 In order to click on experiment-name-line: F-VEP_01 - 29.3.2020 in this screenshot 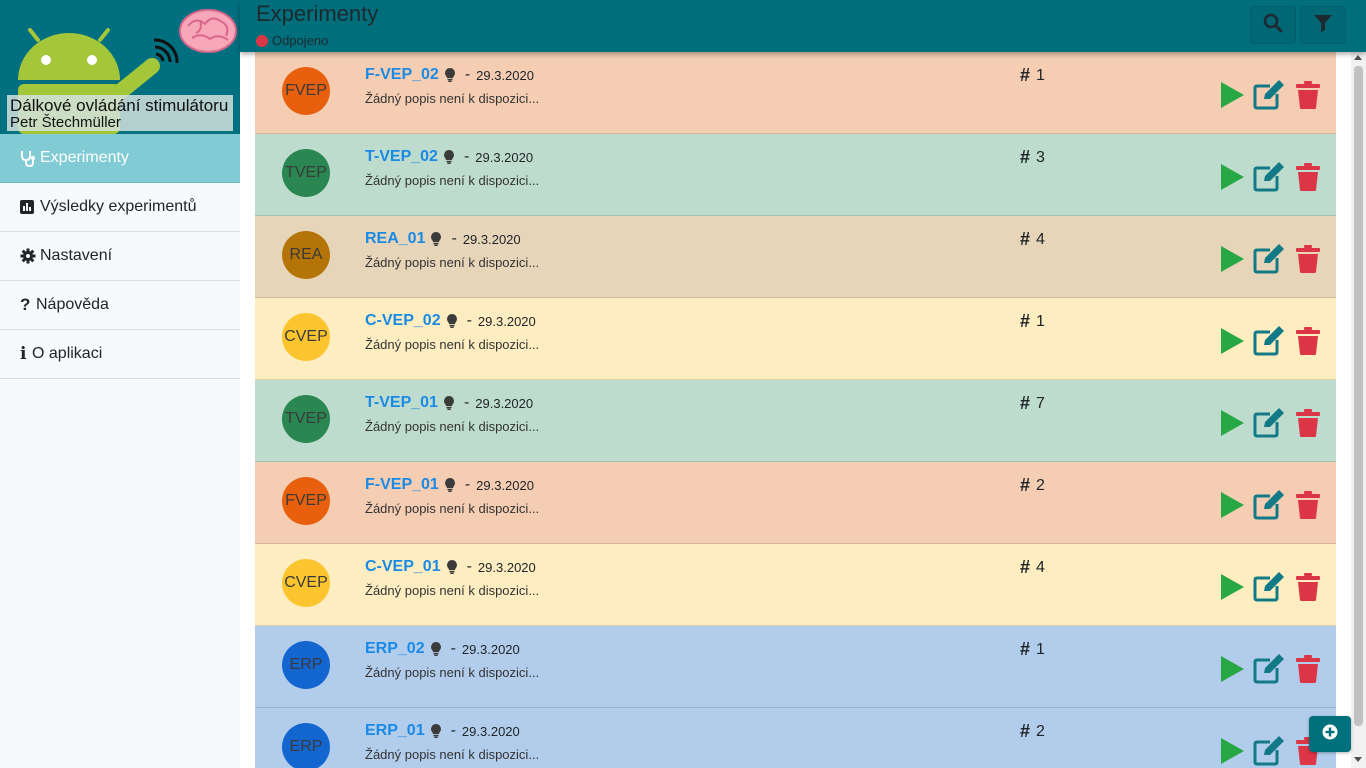, I will do `click(449, 485)`.